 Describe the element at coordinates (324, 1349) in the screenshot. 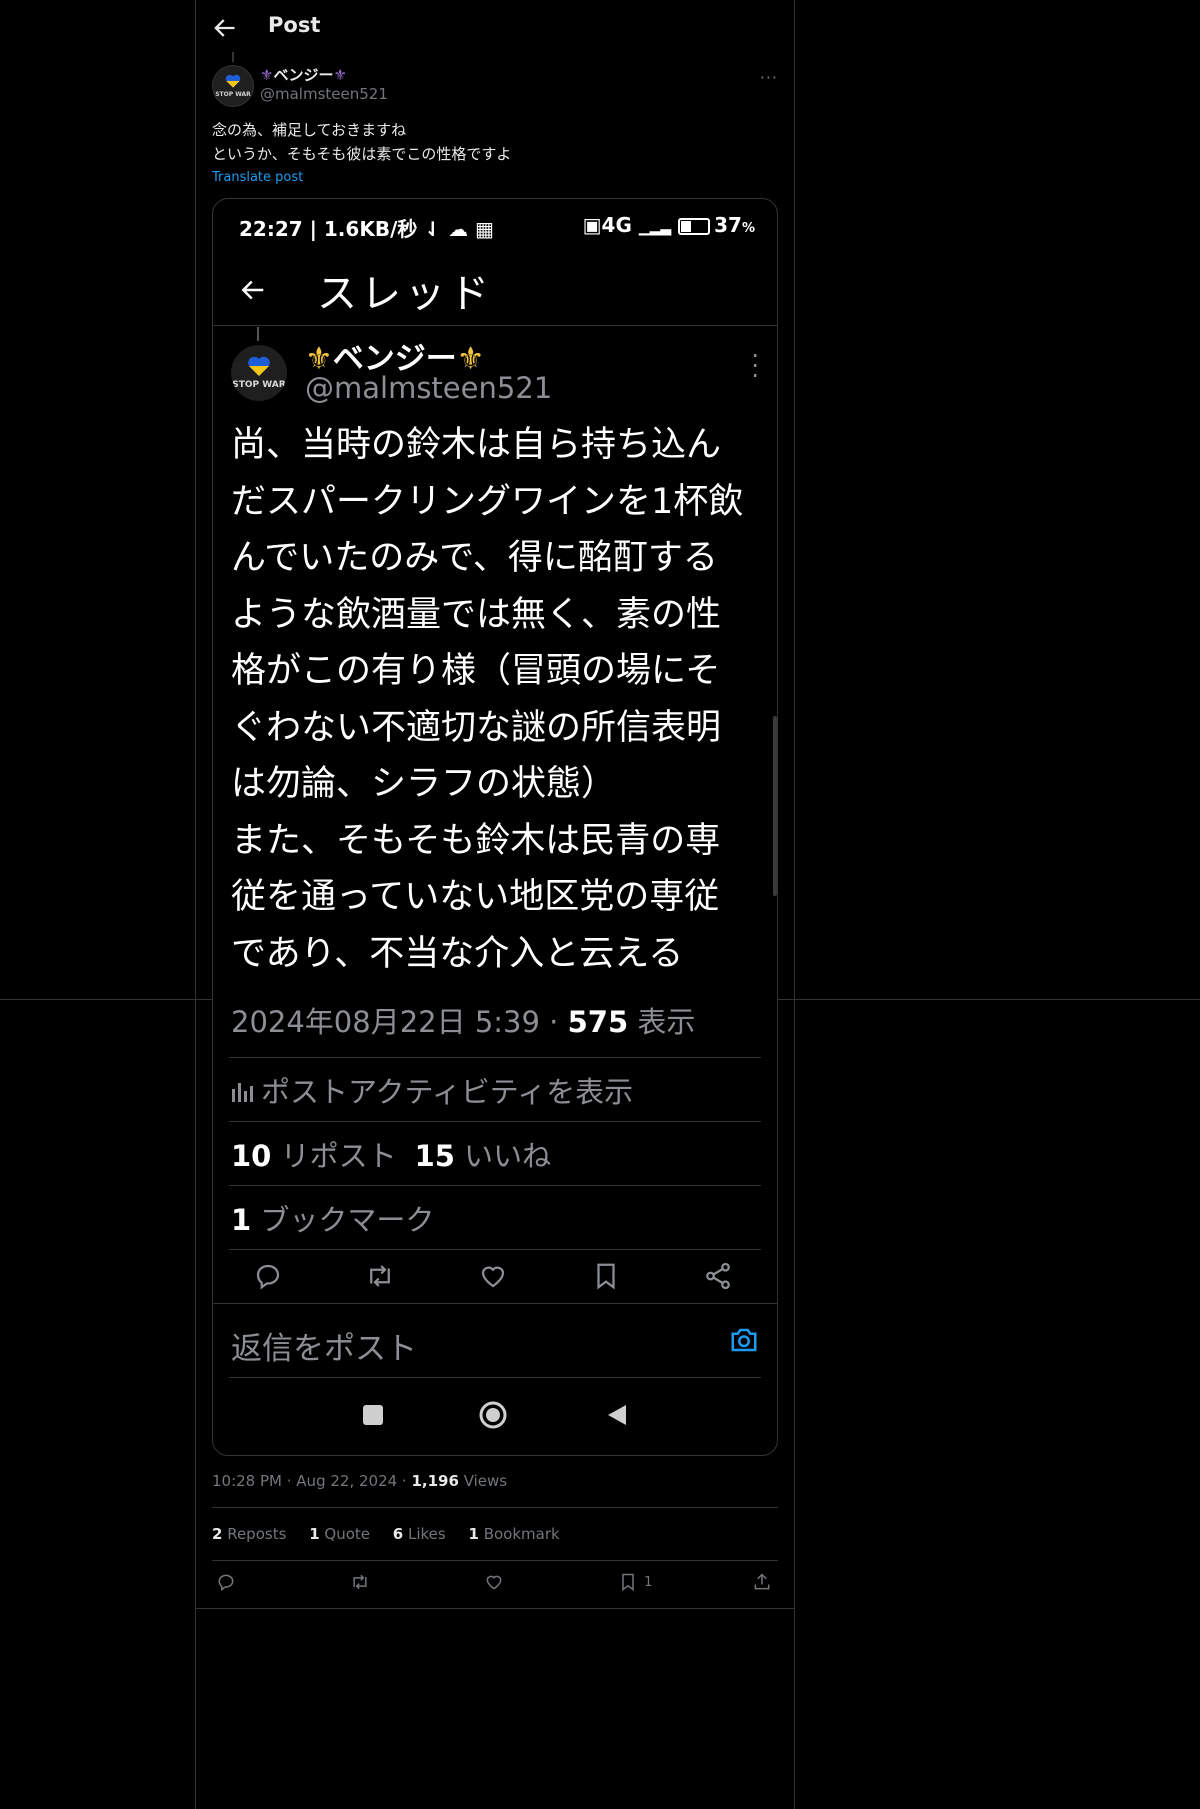

I see `reply-placeholder: 返信をポスト` at that location.